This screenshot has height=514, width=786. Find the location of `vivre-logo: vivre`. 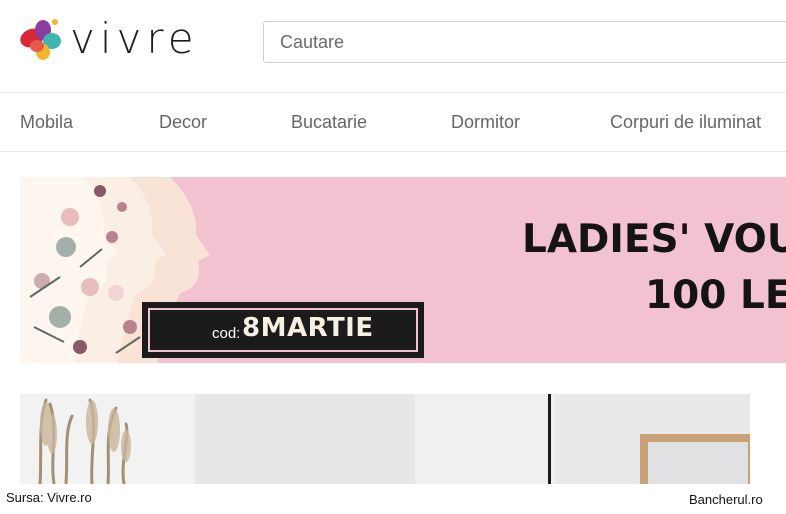

vivre-logo: vivre is located at coordinates (113, 40).